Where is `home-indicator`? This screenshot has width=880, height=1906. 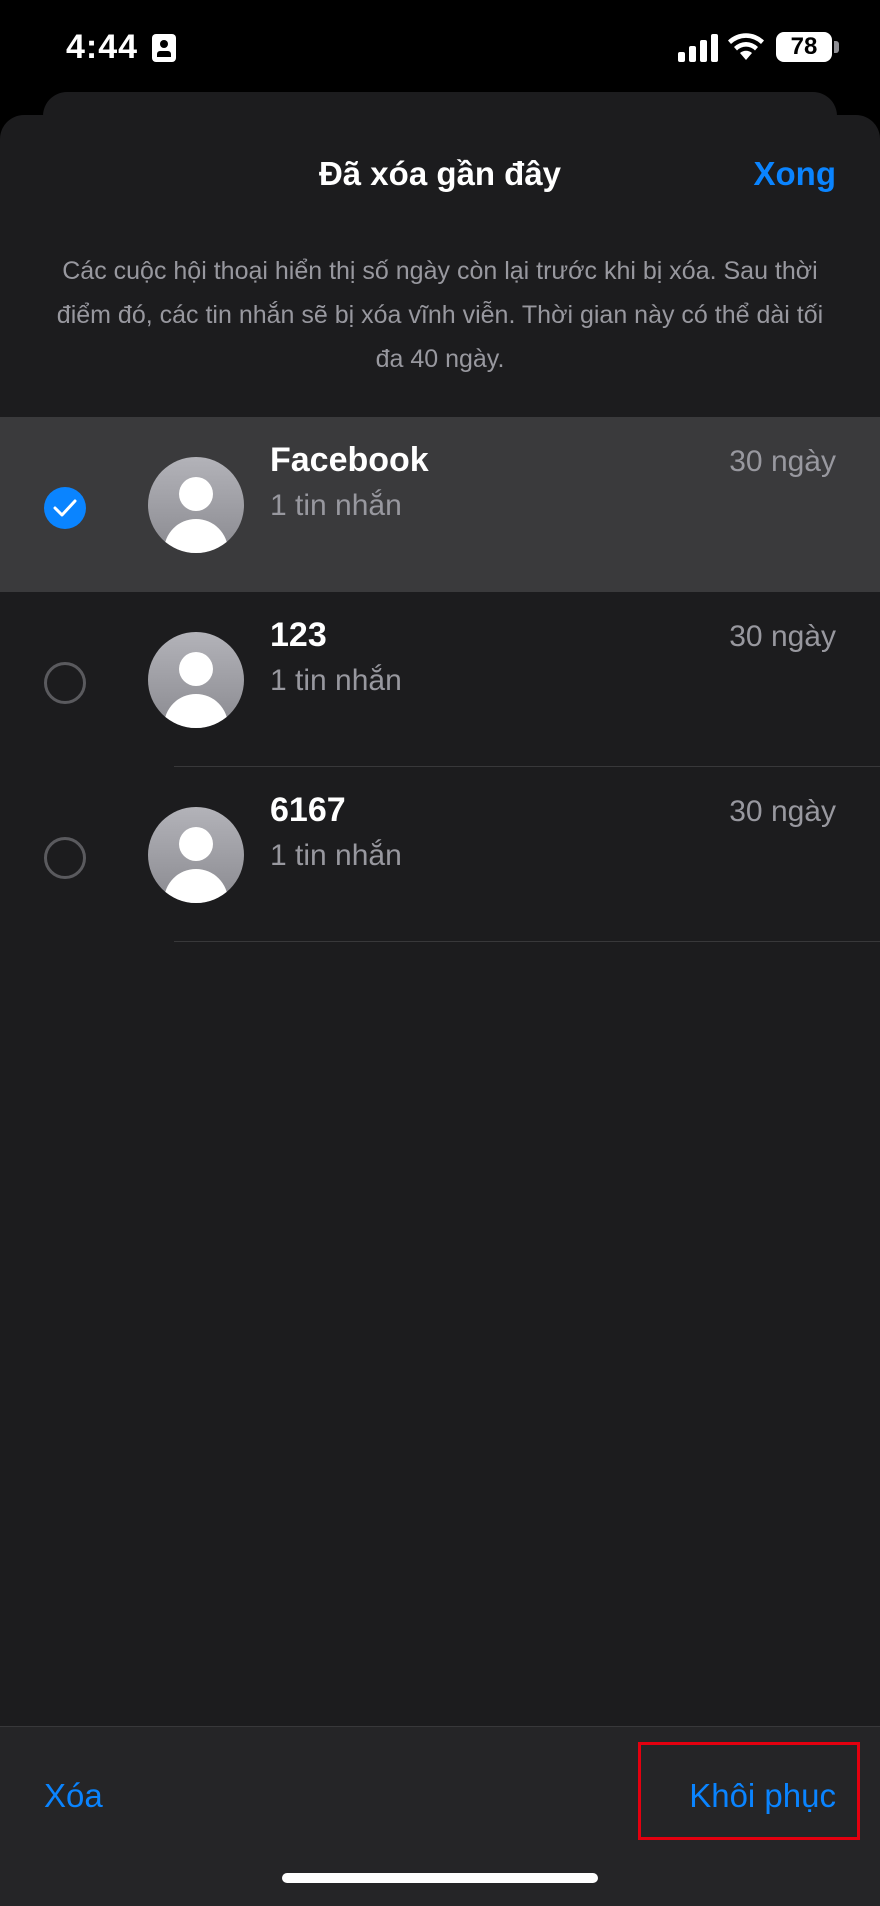
home-indicator is located at coordinates (440, 1878).